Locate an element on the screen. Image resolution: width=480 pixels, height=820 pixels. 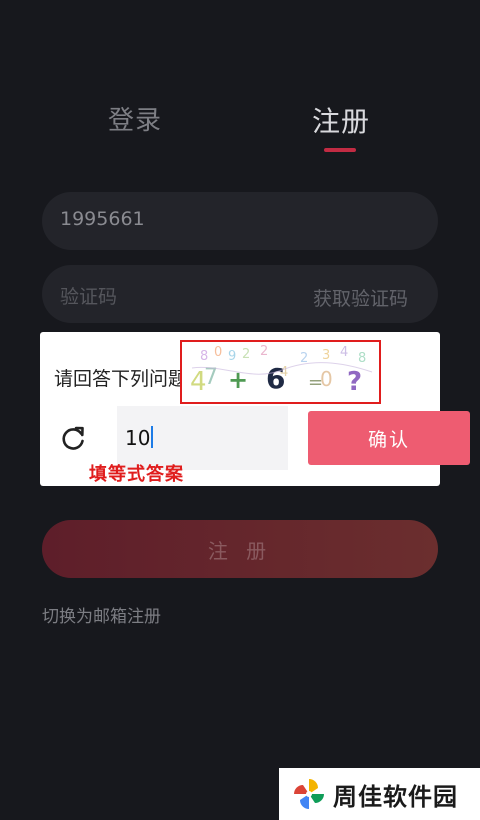
captcha-answer-value: 10 is located at coordinates (138, 438).